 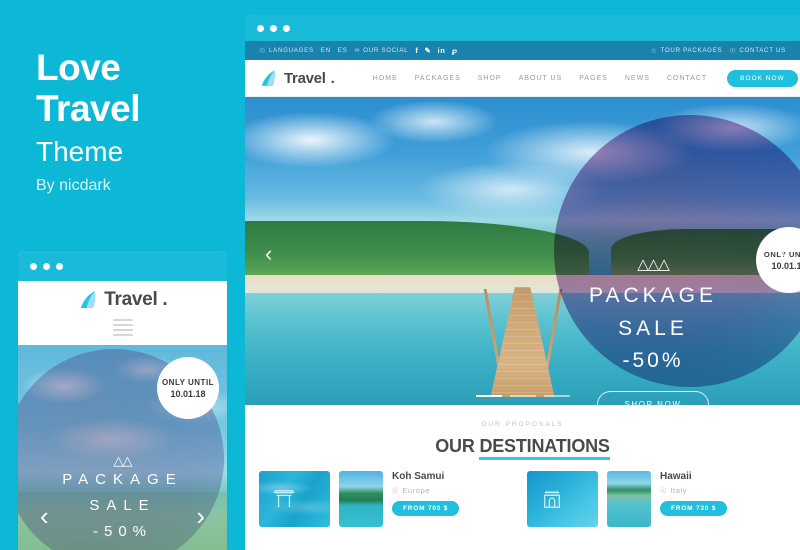 I want to click on destination-card-info-2: Hawaii ☉ Italy FROM 730 $, so click(x=696, y=499).